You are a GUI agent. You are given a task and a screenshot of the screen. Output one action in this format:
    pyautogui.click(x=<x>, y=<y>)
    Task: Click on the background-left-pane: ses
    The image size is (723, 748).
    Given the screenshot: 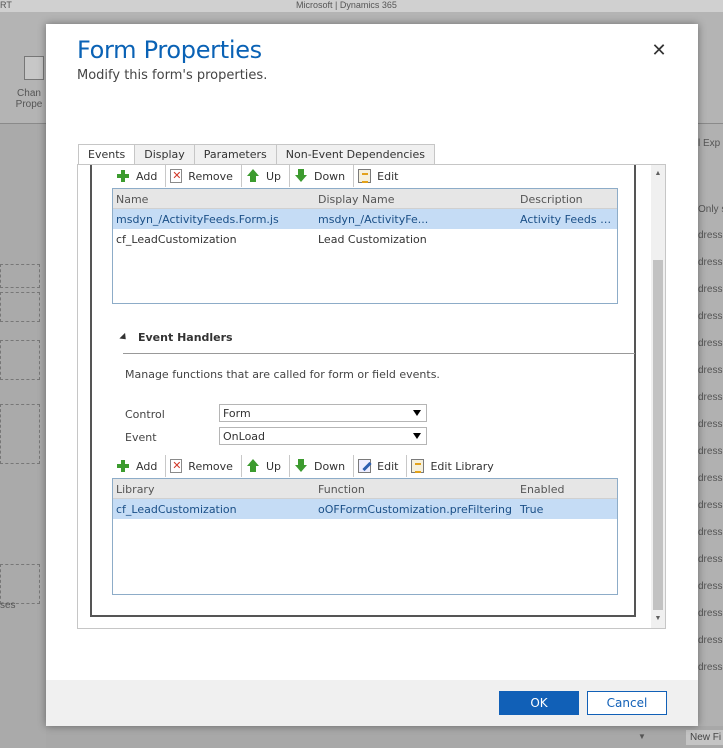 What is the action you would take?
    pyautogui.click(x=23, y=436)
    